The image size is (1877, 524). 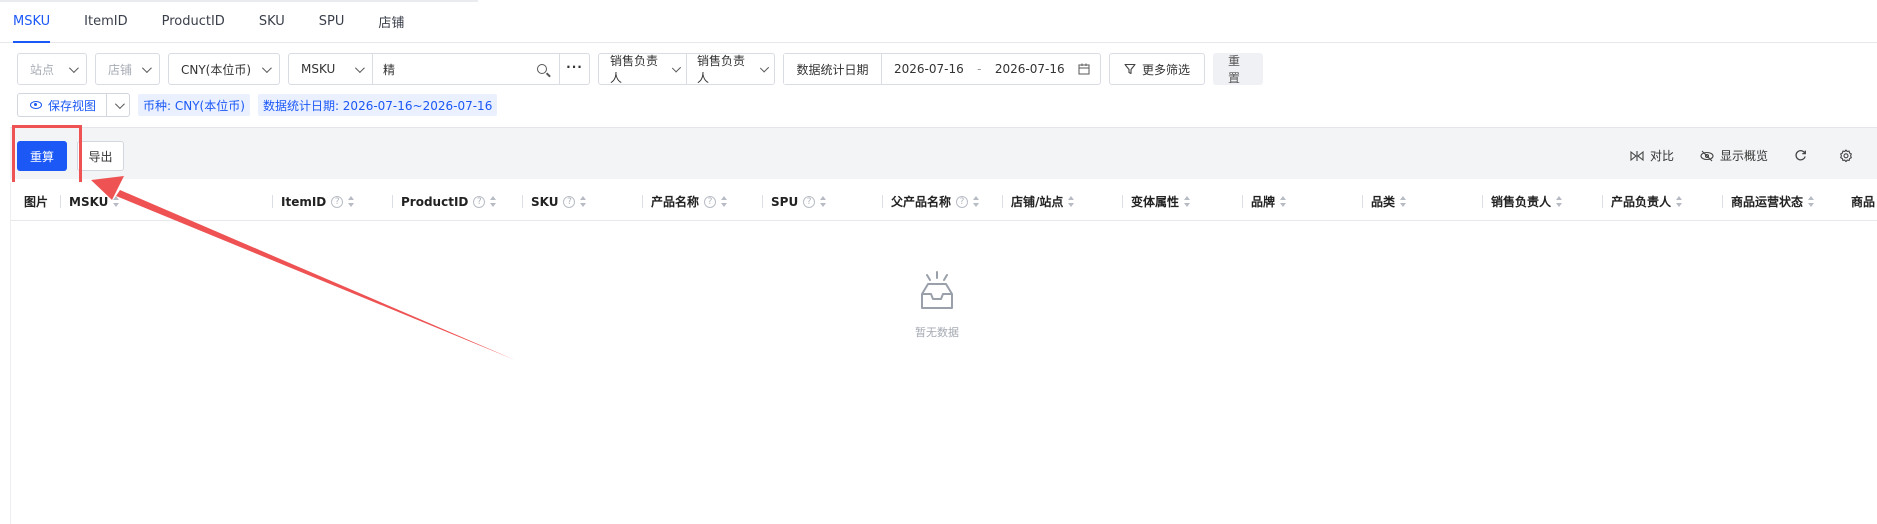 I want to click on search-field, so click(x=466, y=69).